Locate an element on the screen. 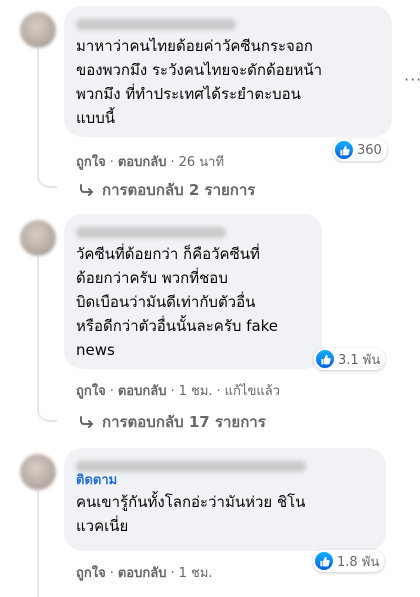 This screenshot has width=420, height=597. replies-label: การตอบกลับ 2 รายการ is located at coordinates (179, 190).